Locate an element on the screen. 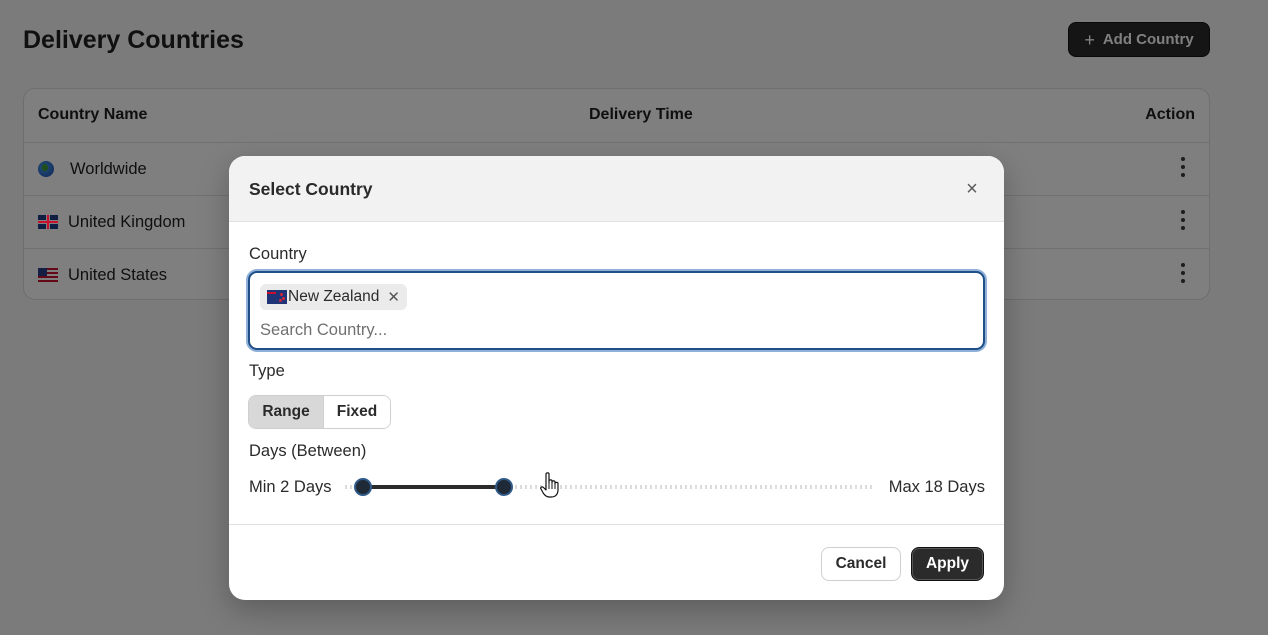 The image size is (1268, 635). chip-label: New Zealand is located at coordinates (334, 296).